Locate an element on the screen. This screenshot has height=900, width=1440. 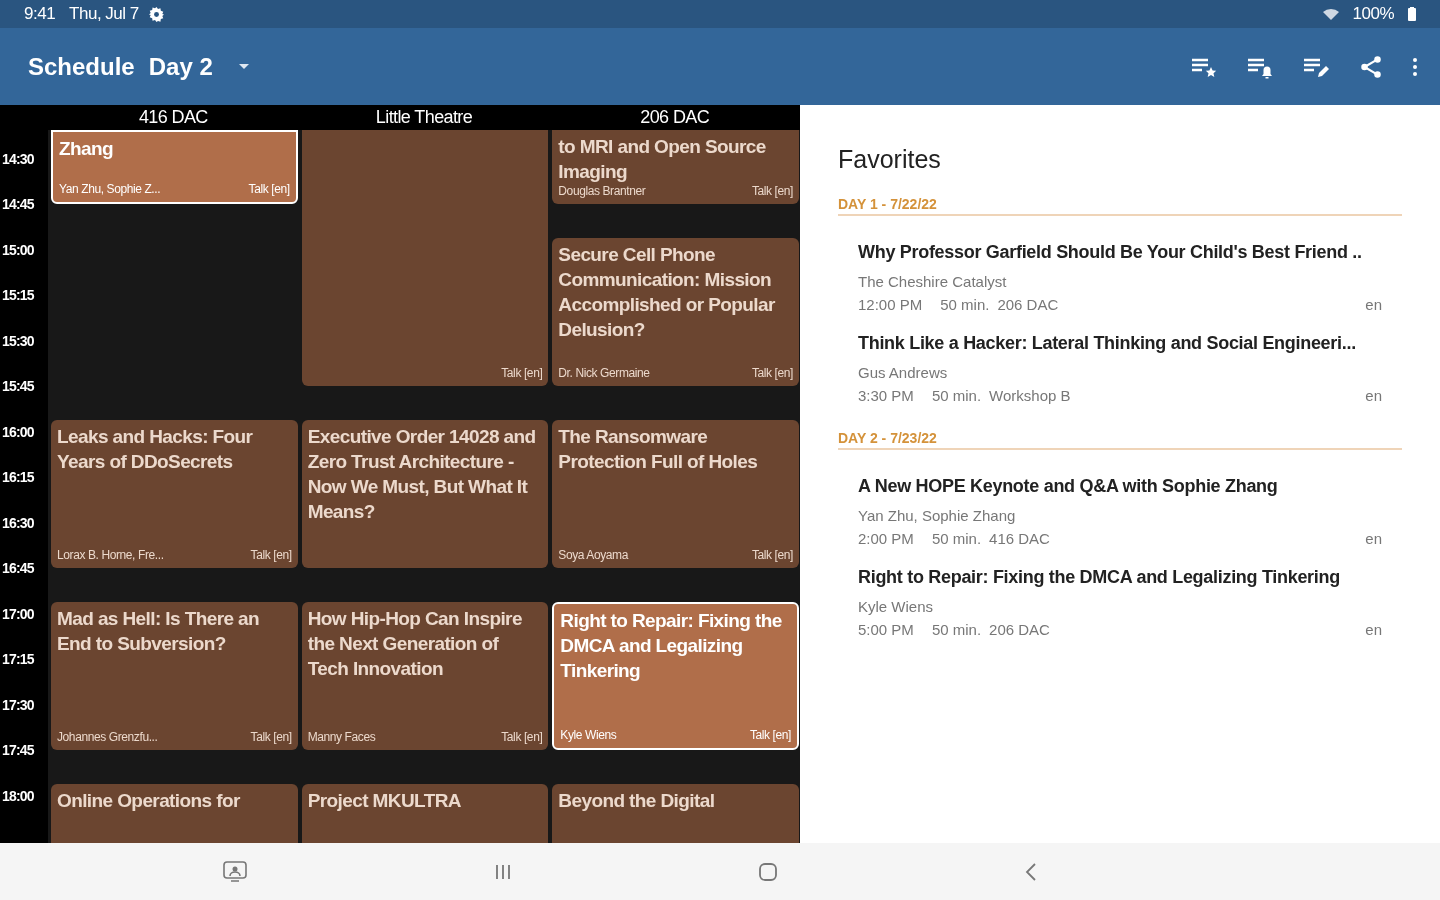
app-title: Schedule is located at coordinates (81, 66).